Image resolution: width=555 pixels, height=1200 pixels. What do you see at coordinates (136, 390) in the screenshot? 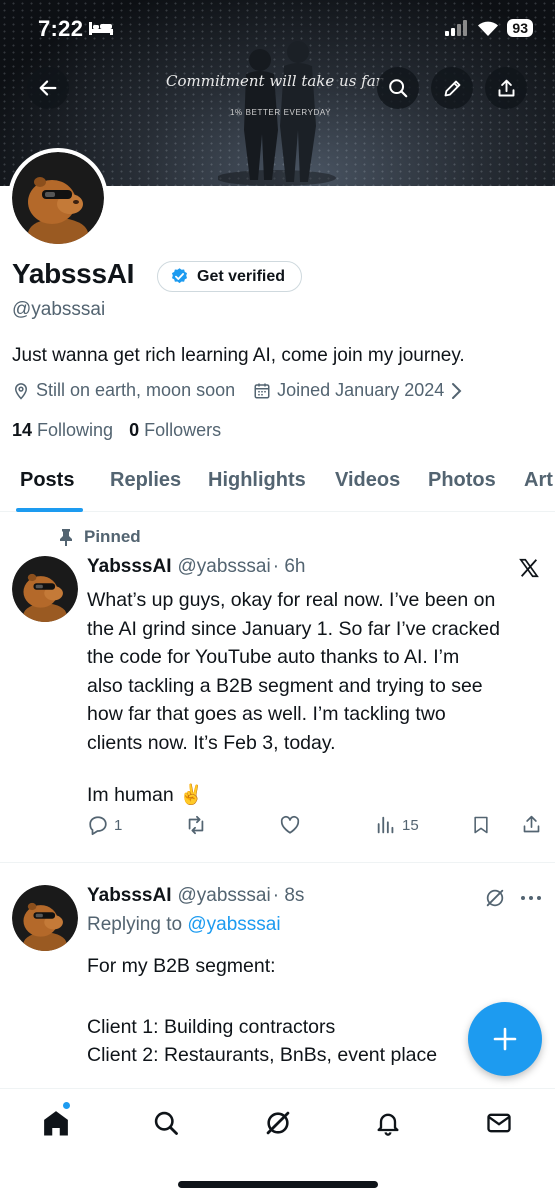
I see `location-text: Still on earth, moon soon` at bounding box center [136, 390].